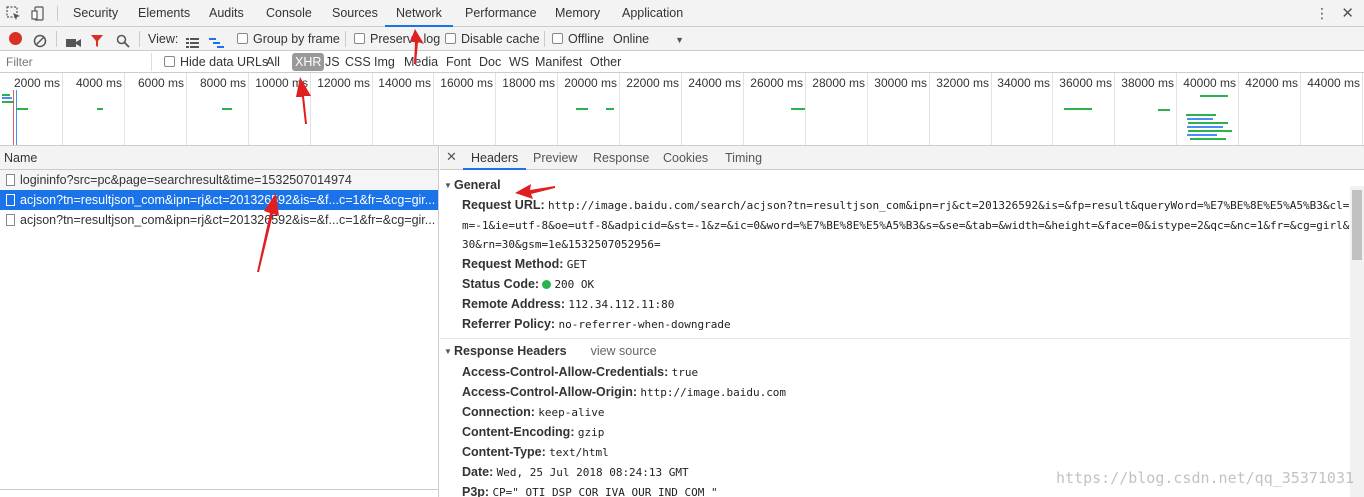  What do you see at coordinates (714, 83) in the screenshot?
I see `overview-tick-label: 24000 ms` at bounding box center [714, 83].